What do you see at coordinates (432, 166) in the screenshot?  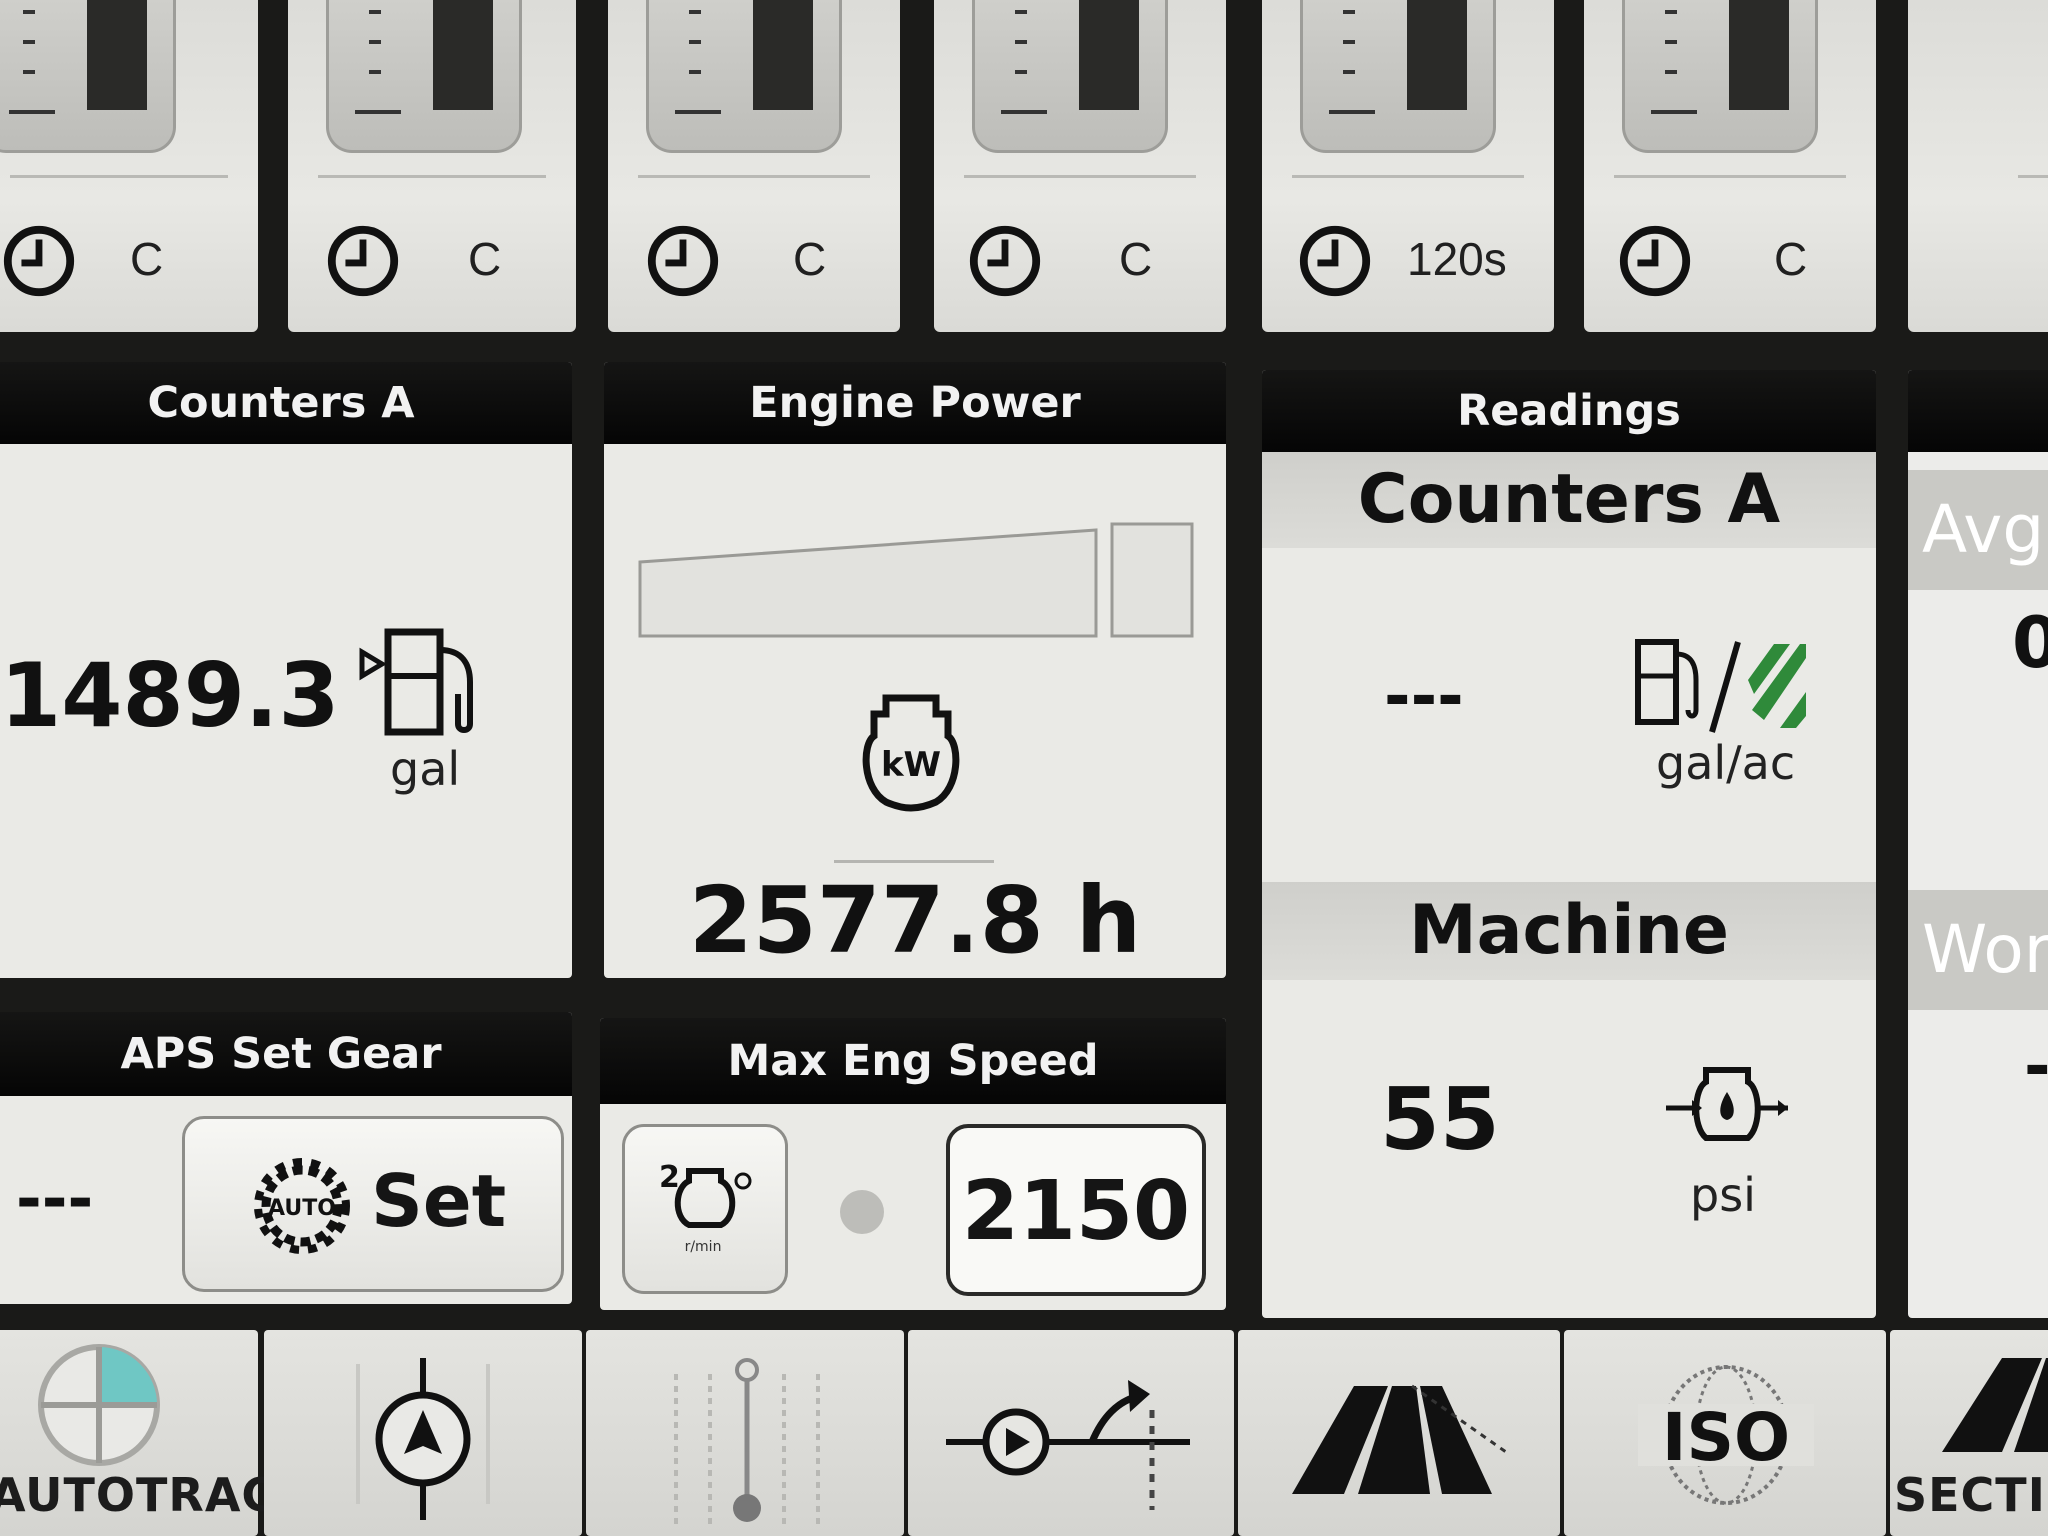 I see `scv-tile-2: C` at bounding box center [432, 166].